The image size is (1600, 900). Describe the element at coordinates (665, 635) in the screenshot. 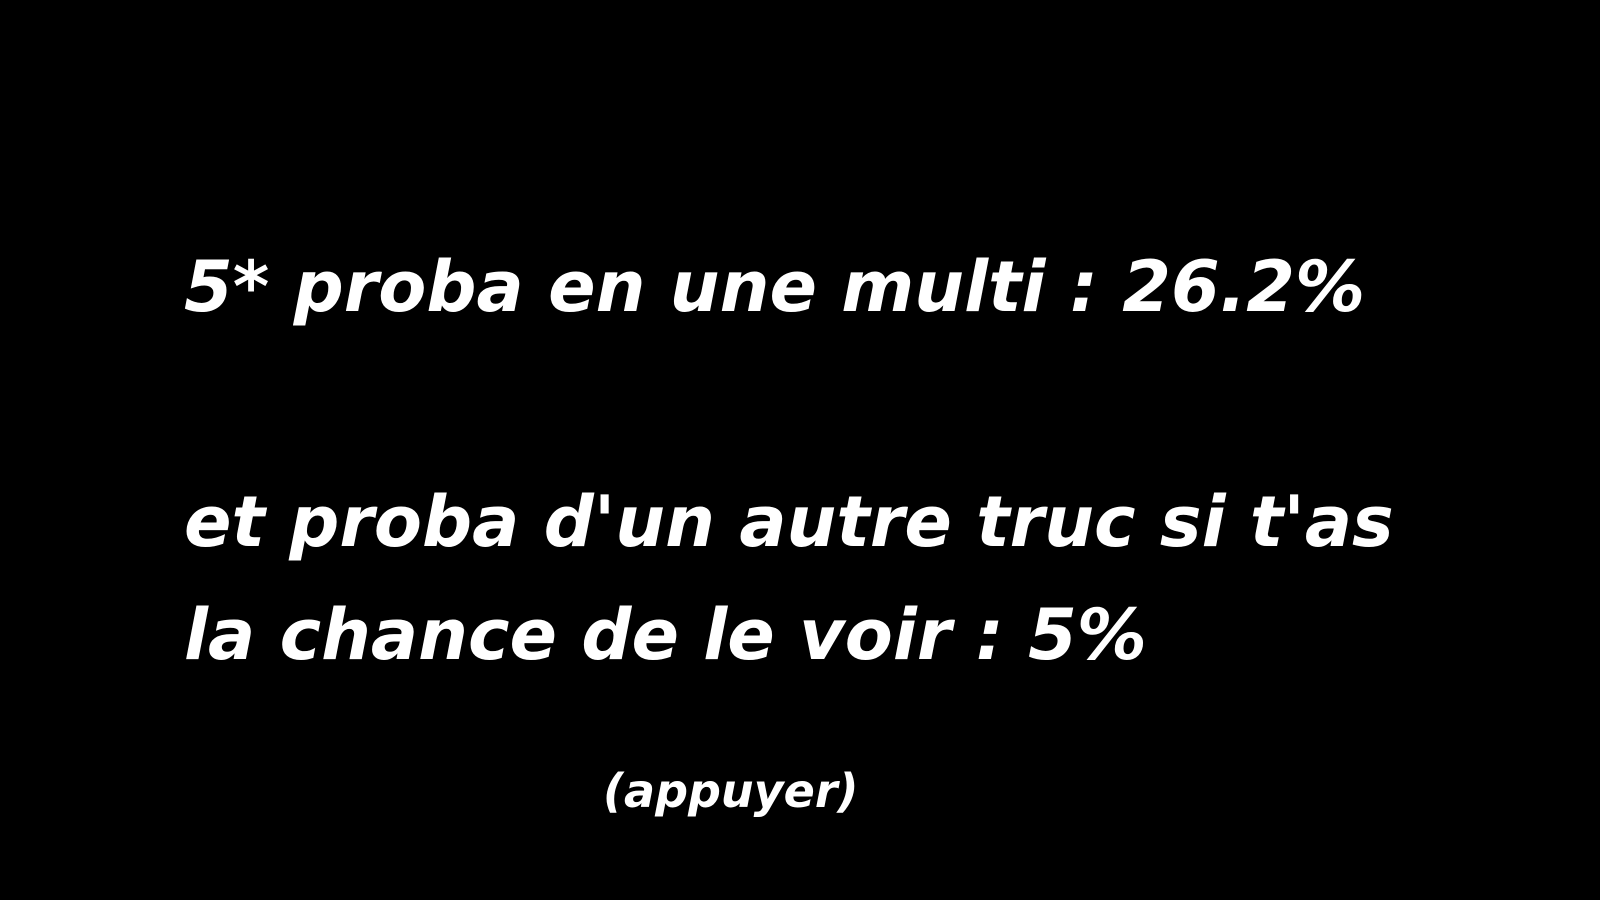

I see `probability-line-3: la chance de le voir : 5%` at that location.